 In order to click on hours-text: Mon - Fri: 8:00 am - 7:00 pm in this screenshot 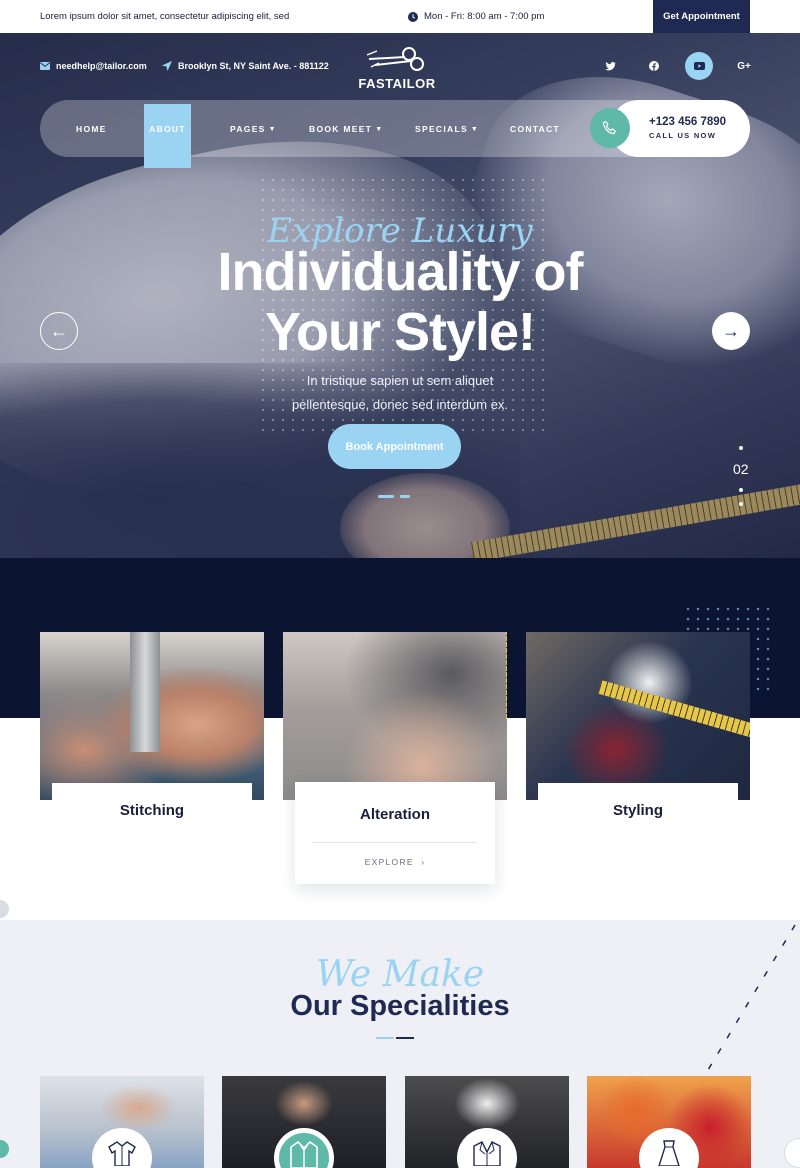, I will do `click(484, 16)`.